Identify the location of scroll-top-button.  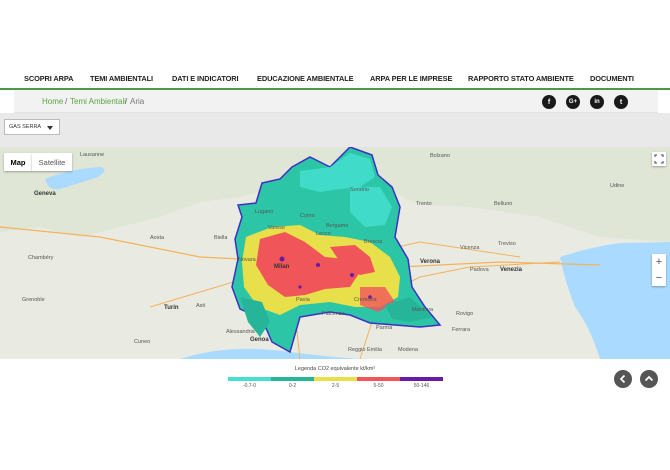
(649, 379).